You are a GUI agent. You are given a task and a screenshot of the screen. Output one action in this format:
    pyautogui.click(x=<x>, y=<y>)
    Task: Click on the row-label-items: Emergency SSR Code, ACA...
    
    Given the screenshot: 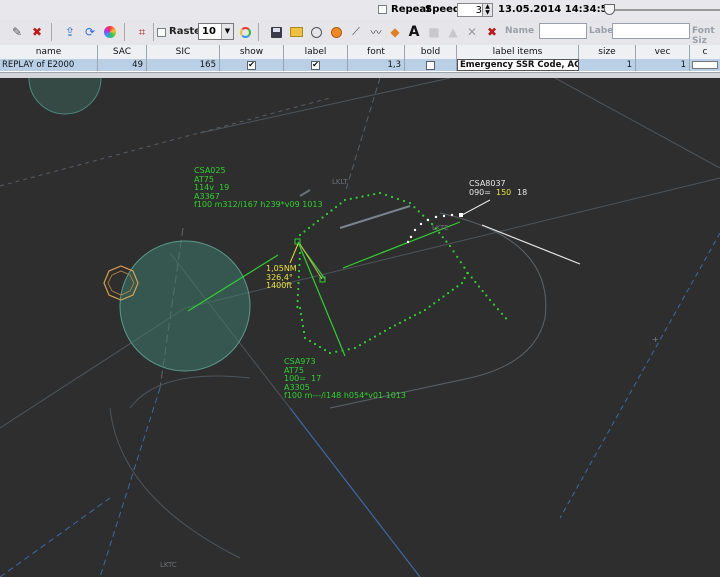 What is the action you would take?
    pyautogui.click(x=518, y=65)
    